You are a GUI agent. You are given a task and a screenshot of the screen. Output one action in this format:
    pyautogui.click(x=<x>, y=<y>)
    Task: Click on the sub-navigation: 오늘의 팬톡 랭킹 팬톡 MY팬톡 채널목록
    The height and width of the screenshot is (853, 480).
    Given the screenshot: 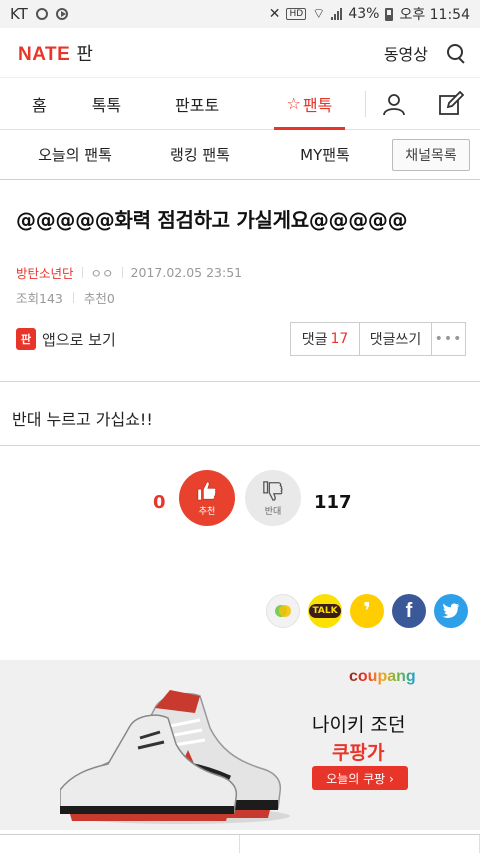 What is the action you would take?
    pyautogui.click(x=240, y=155)
    